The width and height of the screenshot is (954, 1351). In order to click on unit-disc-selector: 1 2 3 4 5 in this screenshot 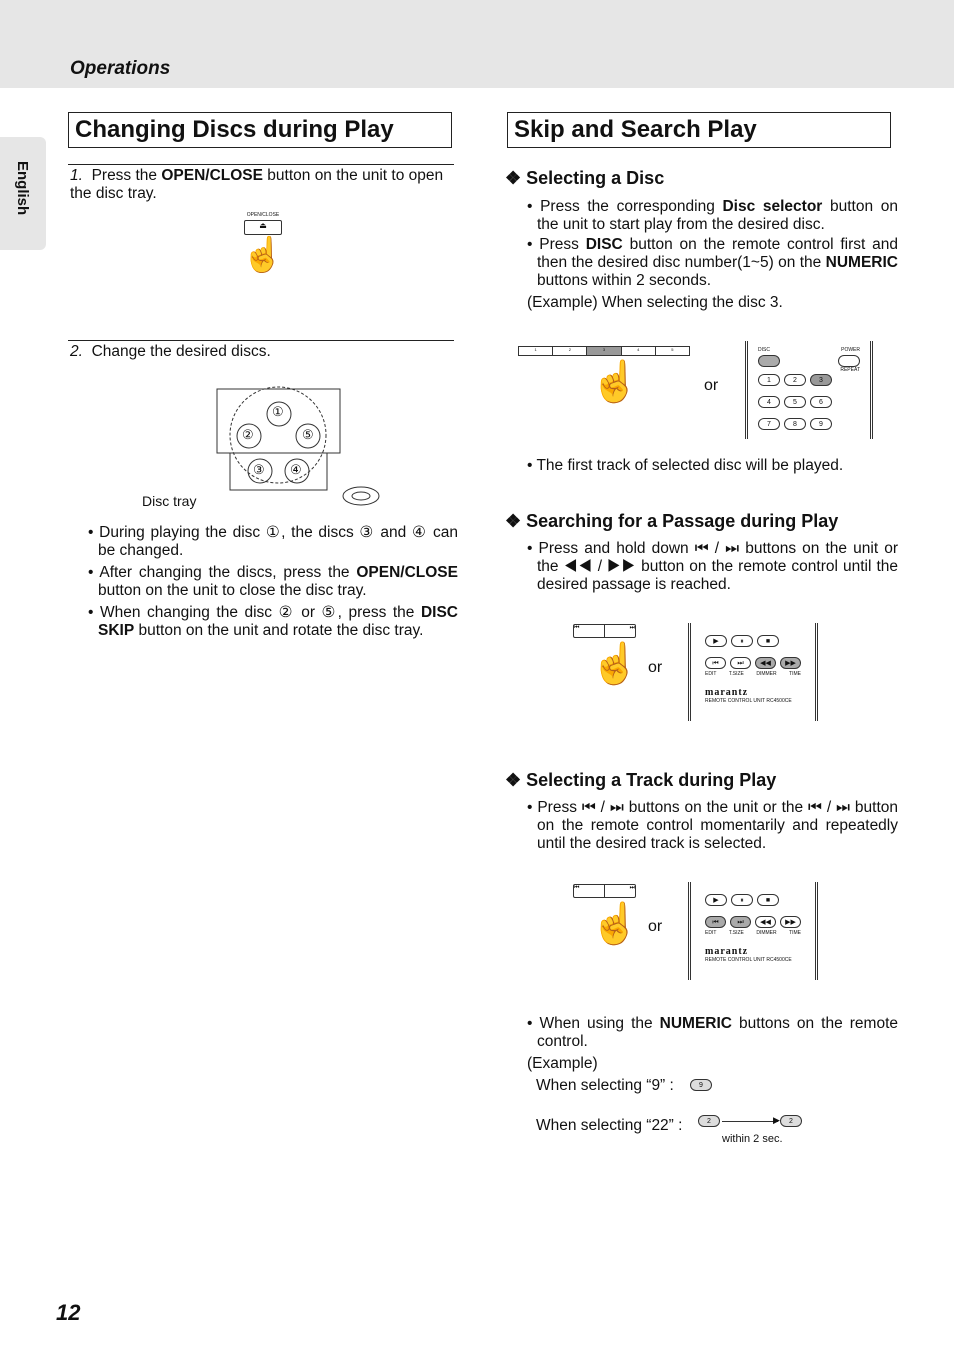, I will do `click(604, 351)`.